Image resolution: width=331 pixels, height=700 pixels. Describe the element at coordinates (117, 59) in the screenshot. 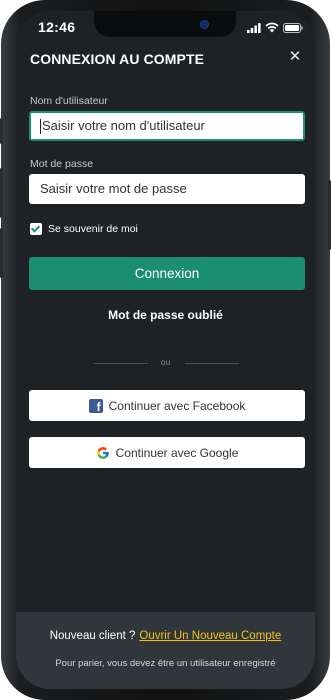

I see `modal-title: CONNEXION AU COMPTE` at that location.